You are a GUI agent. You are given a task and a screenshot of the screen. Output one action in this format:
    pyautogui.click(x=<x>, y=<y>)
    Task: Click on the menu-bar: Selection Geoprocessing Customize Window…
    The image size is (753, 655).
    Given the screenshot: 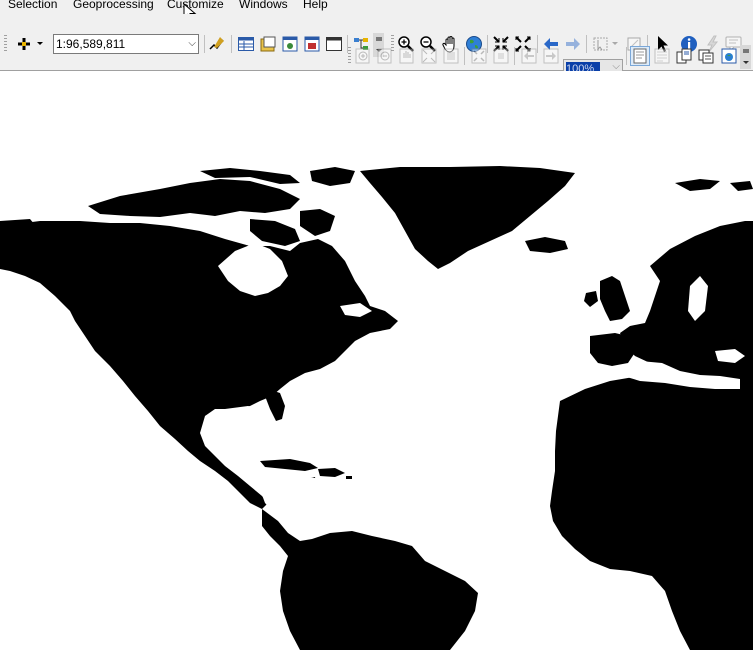 What is the action you would take?
    pyautogui.click(x=376, y=7)
    